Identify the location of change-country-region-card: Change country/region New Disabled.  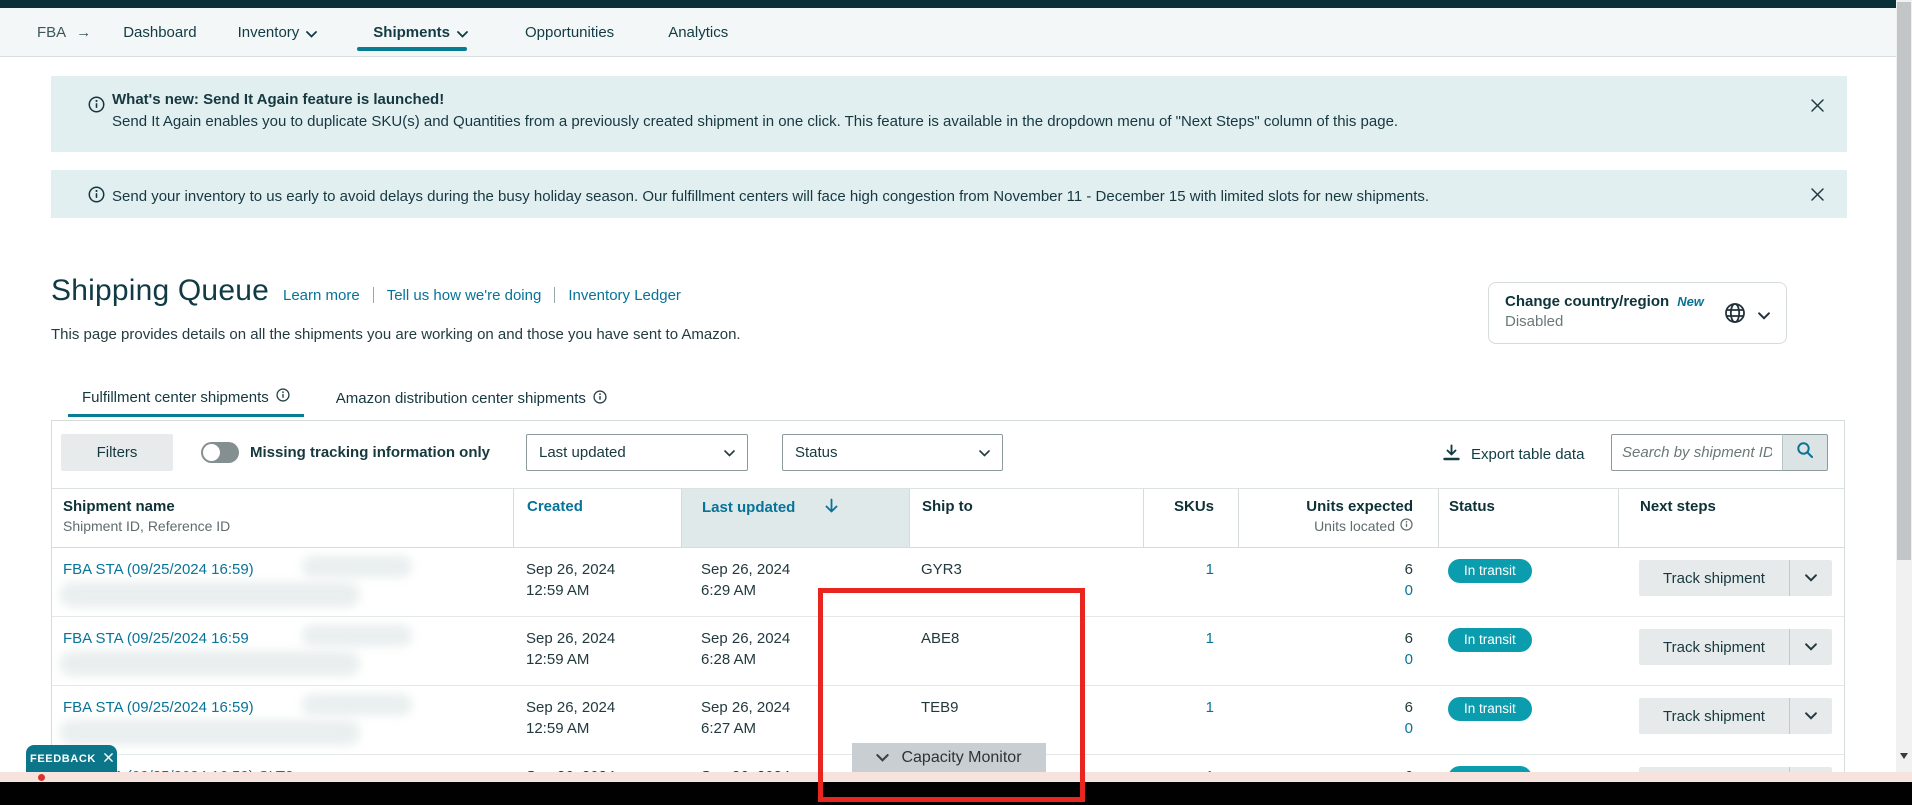
(1637, 313).